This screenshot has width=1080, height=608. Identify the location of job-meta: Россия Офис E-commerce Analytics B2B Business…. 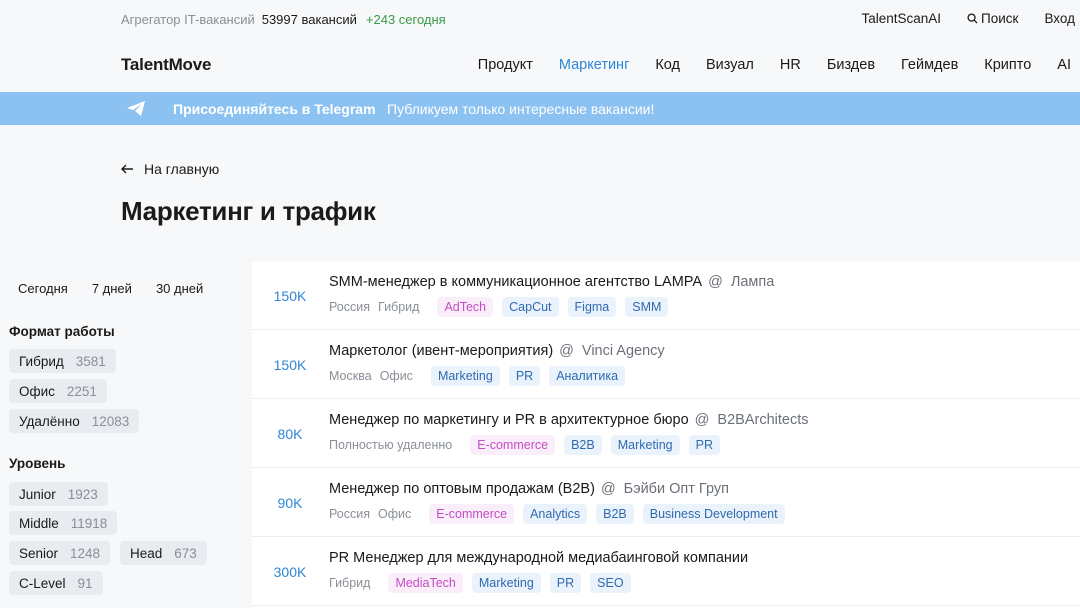
(561, 514).